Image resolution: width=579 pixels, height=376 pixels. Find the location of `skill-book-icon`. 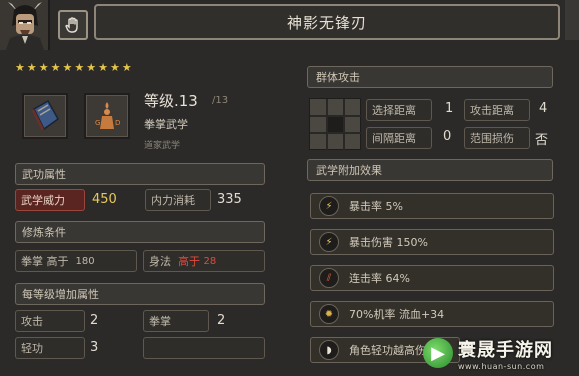

skill-book-icon is located at coordinates (45, 116).